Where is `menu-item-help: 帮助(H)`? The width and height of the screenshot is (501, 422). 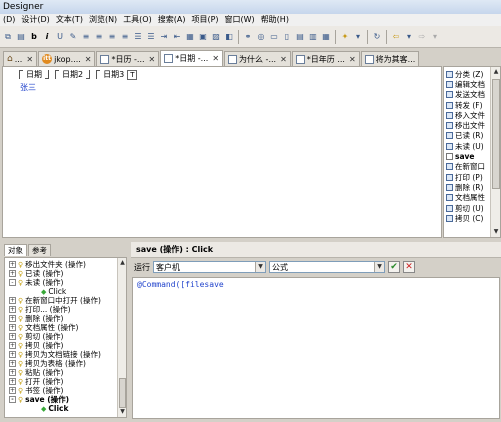
menu-item-help: 帮助(H) is located at coordinates (275, 20).